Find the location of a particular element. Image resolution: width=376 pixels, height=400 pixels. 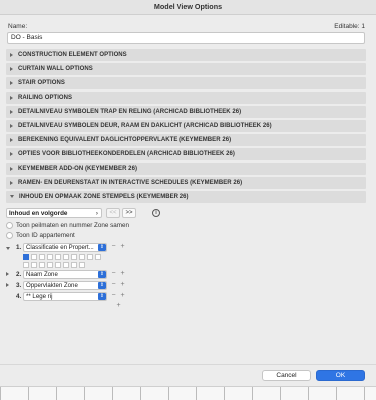

page-select: Inhoud en volgorde › is located at coordinates (54, 213).